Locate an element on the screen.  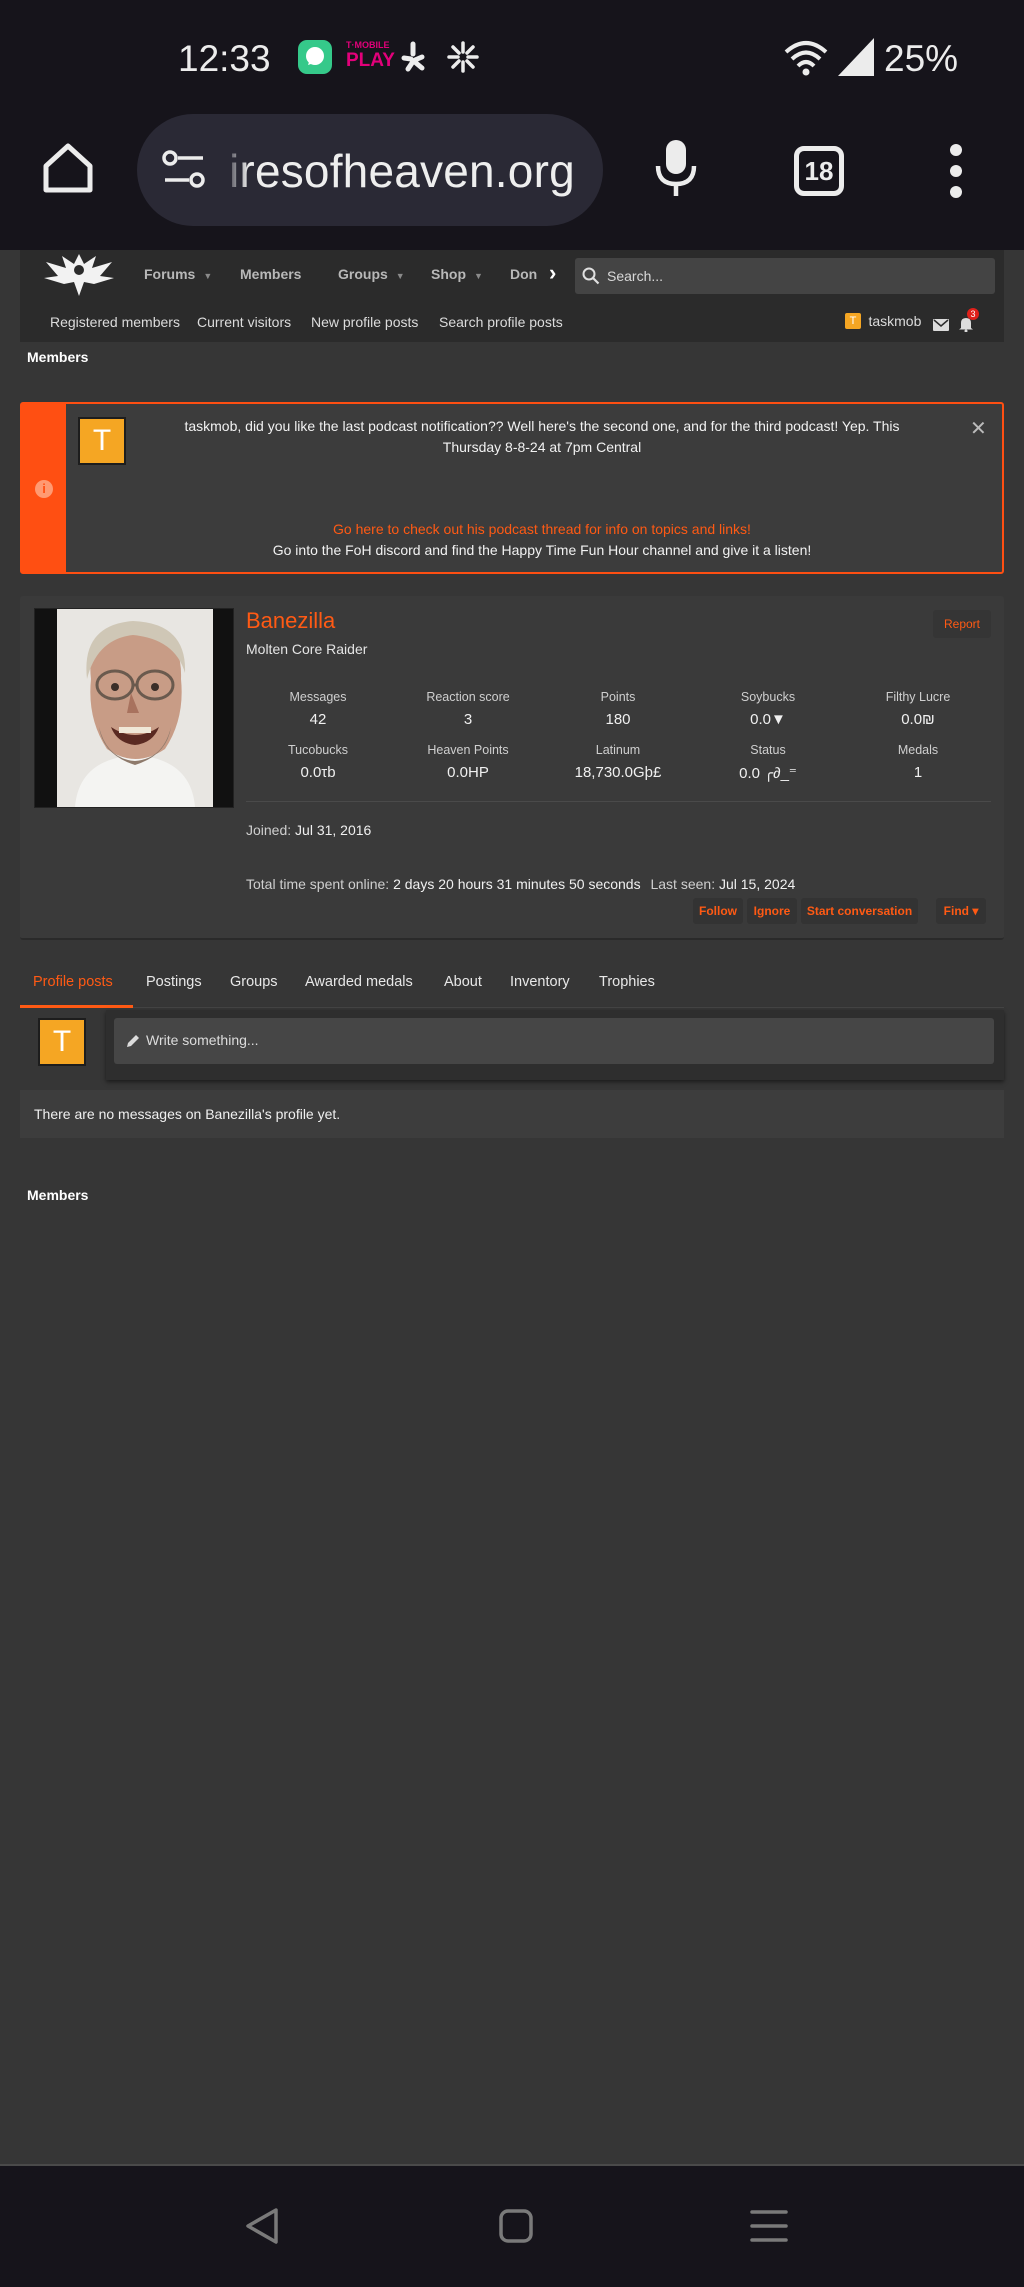
last-seen-label: Last seen: is located at coordinates (683, 884).